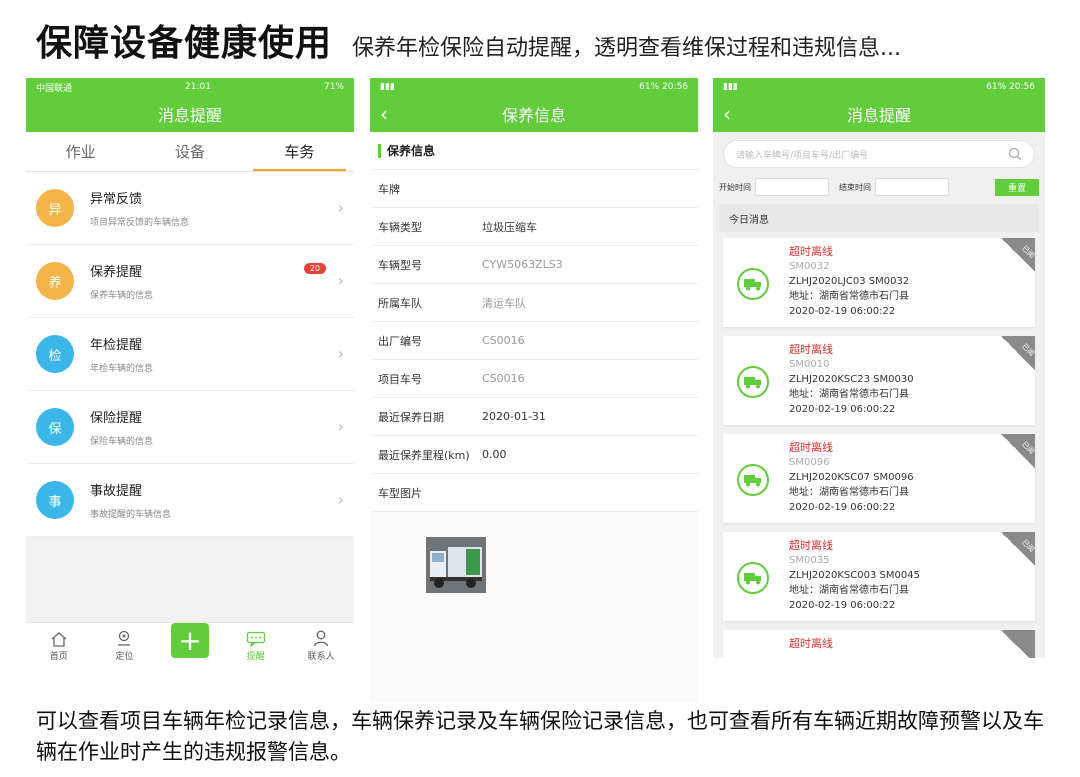  What do you see at coordinates (256, 644) in the screenshot?
I see `nav-reminder: 提醒` at bounding box center [256, 644].